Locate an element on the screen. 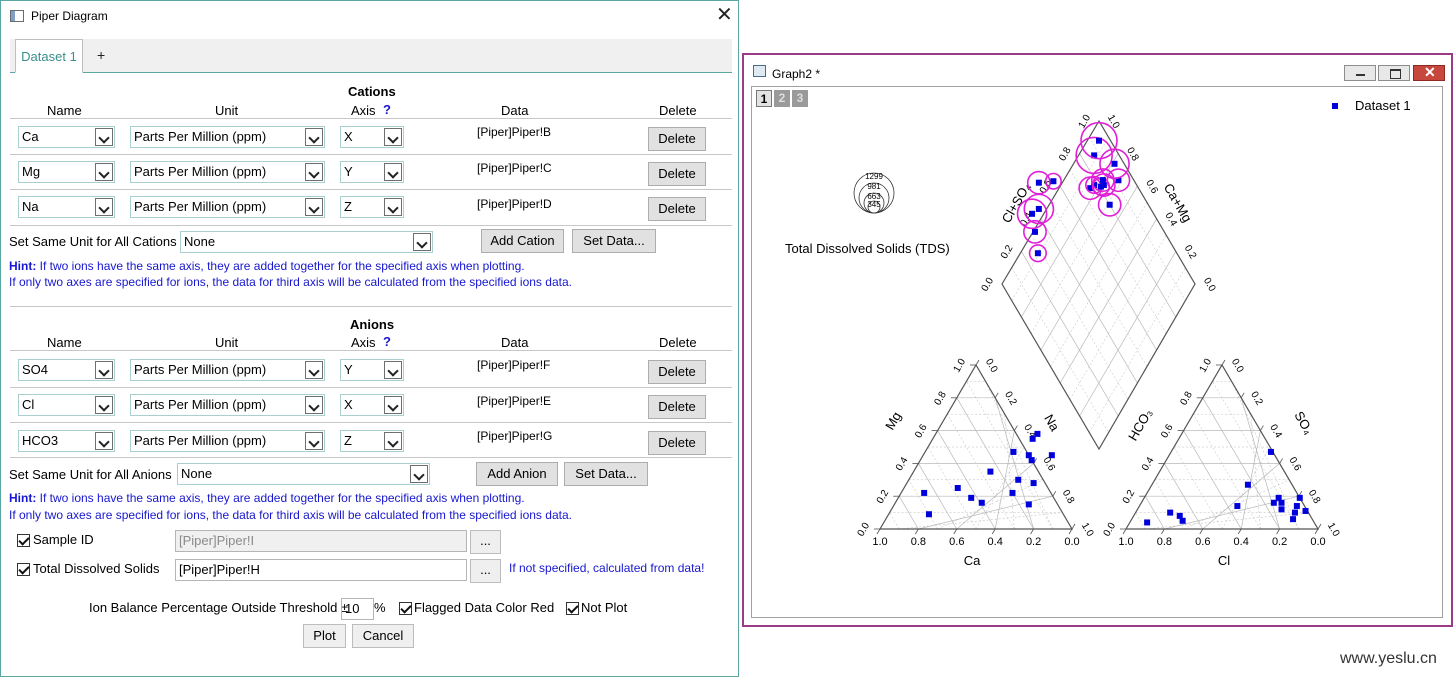  cation-triangle-left-tick-label: 0.0 is located at coordinates (864, 530).